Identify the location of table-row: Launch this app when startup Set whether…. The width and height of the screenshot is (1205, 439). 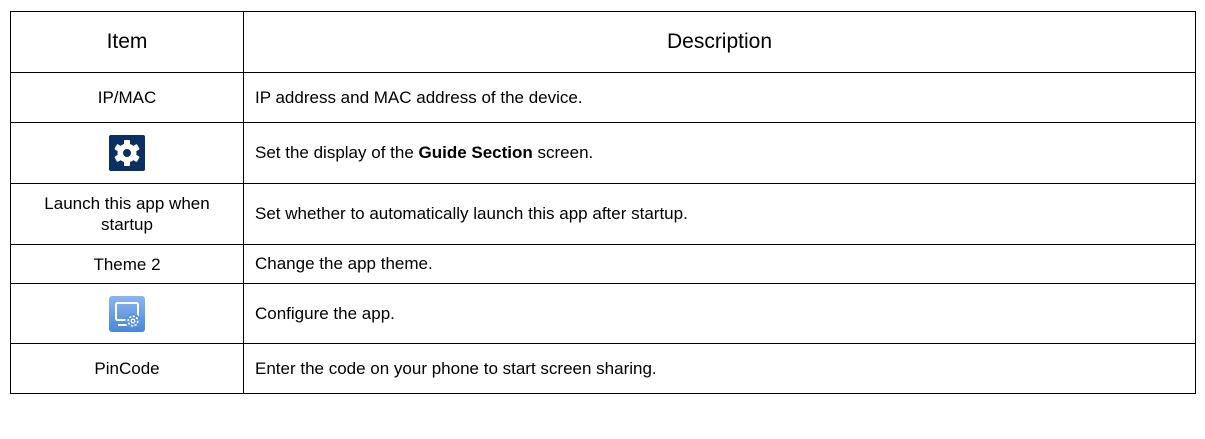
(603, 214).